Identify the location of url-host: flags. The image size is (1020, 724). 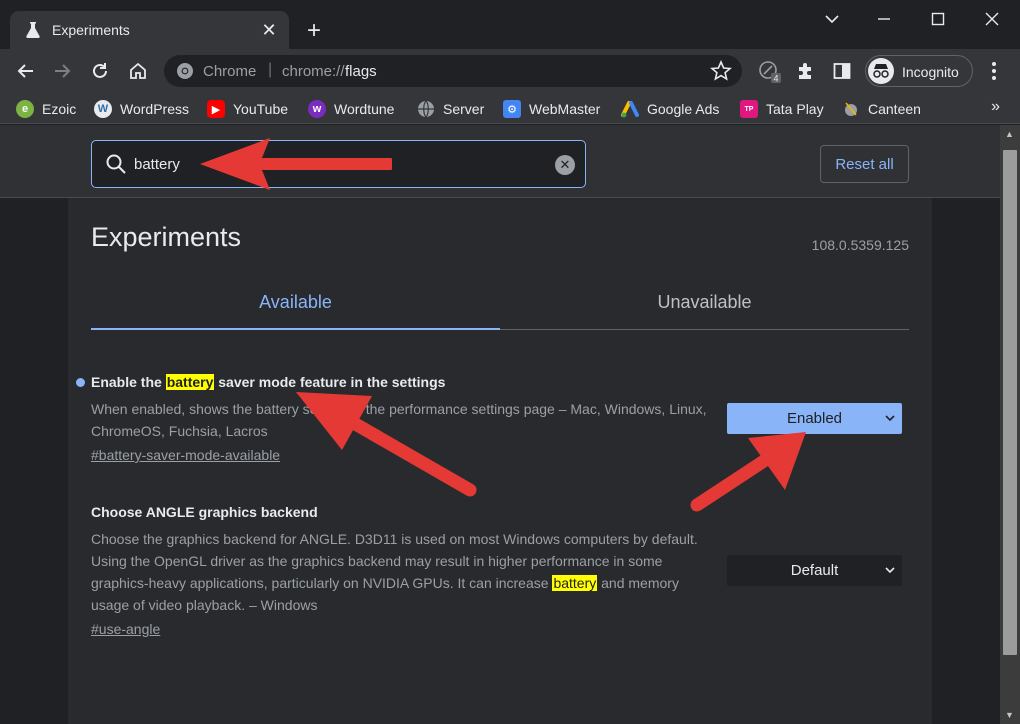
(361, 71).